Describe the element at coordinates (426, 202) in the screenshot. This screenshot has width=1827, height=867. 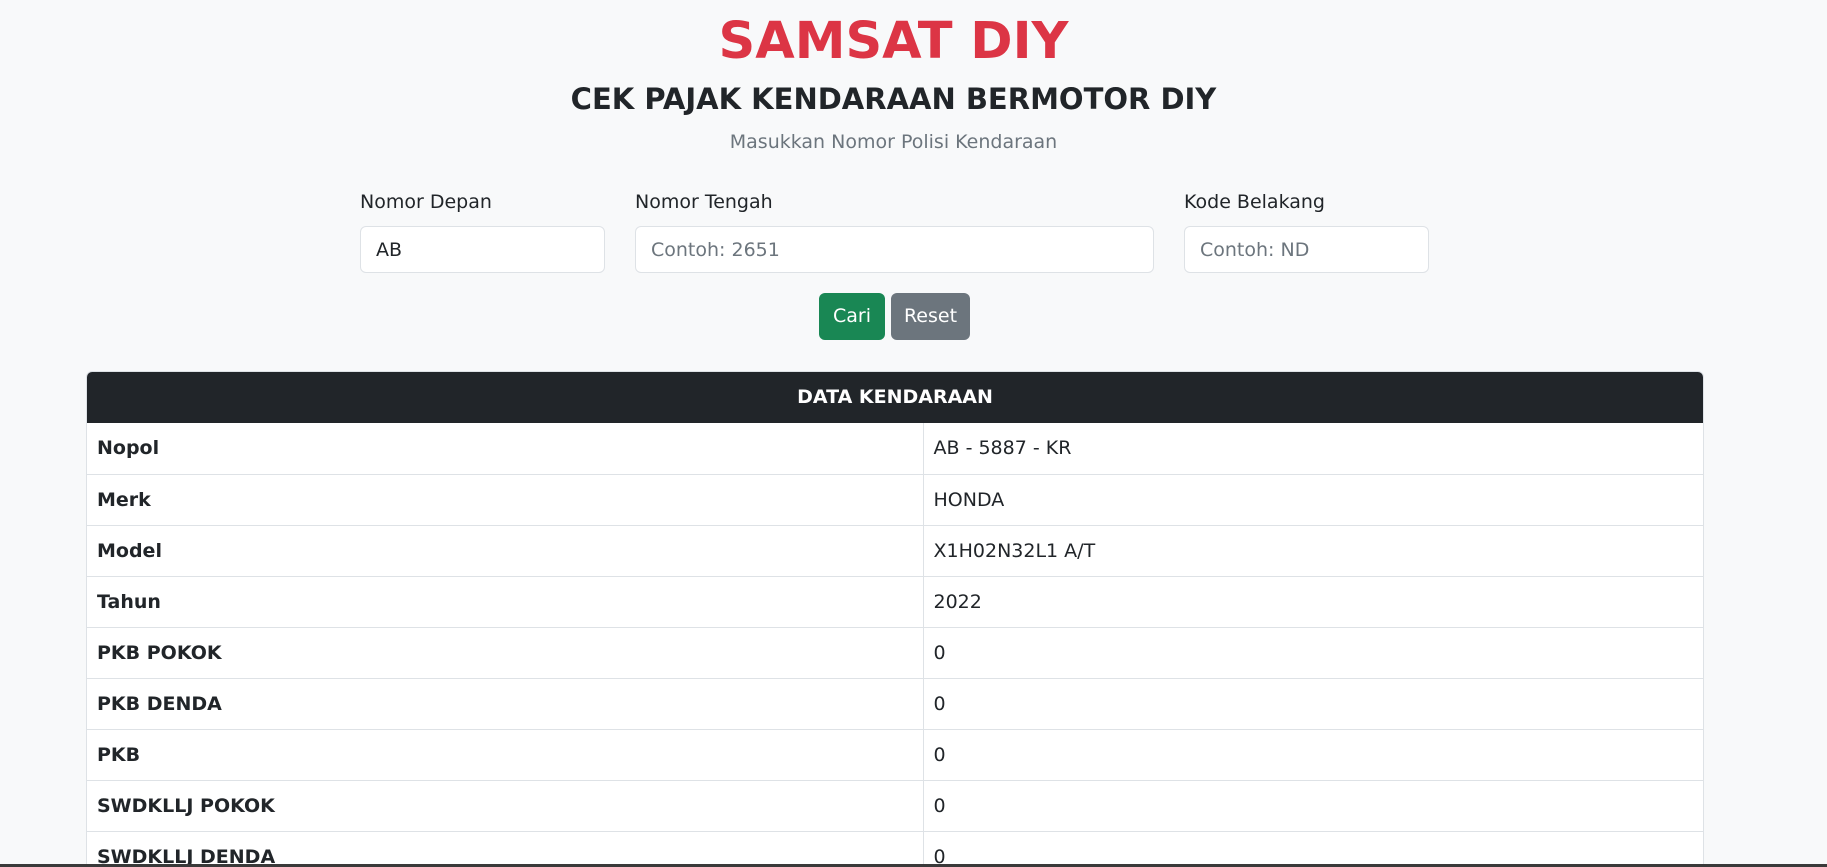
I see `front-number-label: Nomor Depan` at that location.